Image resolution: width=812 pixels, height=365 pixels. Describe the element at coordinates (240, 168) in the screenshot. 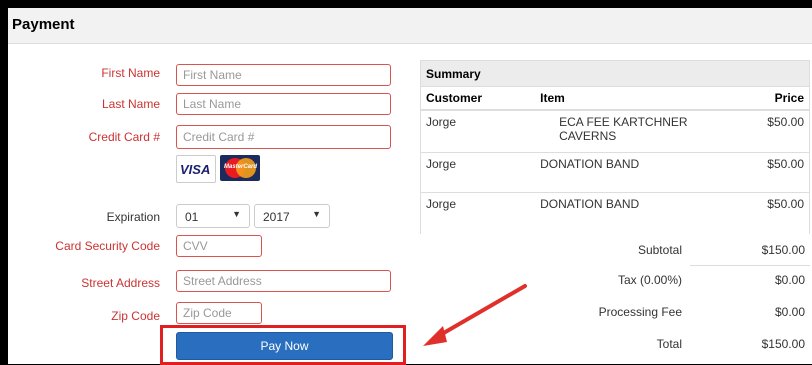

I see `mastercard-logo: MasterCard` at that location.